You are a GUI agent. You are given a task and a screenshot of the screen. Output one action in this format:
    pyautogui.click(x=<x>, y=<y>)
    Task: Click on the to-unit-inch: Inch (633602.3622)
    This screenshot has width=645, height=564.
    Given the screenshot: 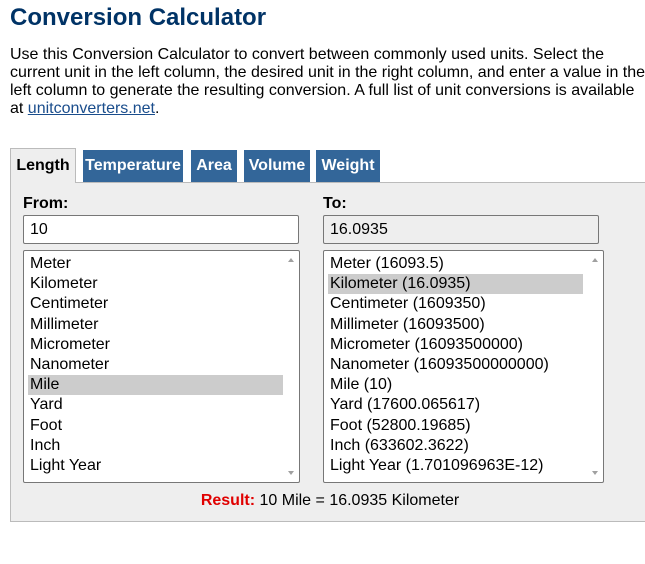 What is the action you would take?
    pyautogui.click(x=455, y=446)
    